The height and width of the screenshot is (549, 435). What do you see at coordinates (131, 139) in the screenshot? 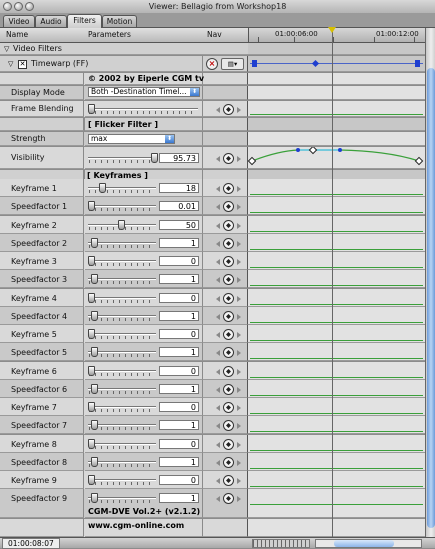
I see `strength-popup: max ⬍` at bounding box center [131, 139].